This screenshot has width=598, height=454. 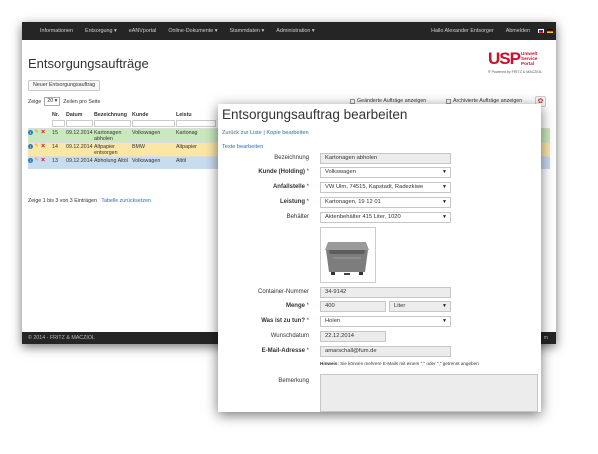 What do you see at coordinates (113, 115) in the screenshot?
I see `column-bezeichnung: Bezeichnung` at bounding box center [113, 115].